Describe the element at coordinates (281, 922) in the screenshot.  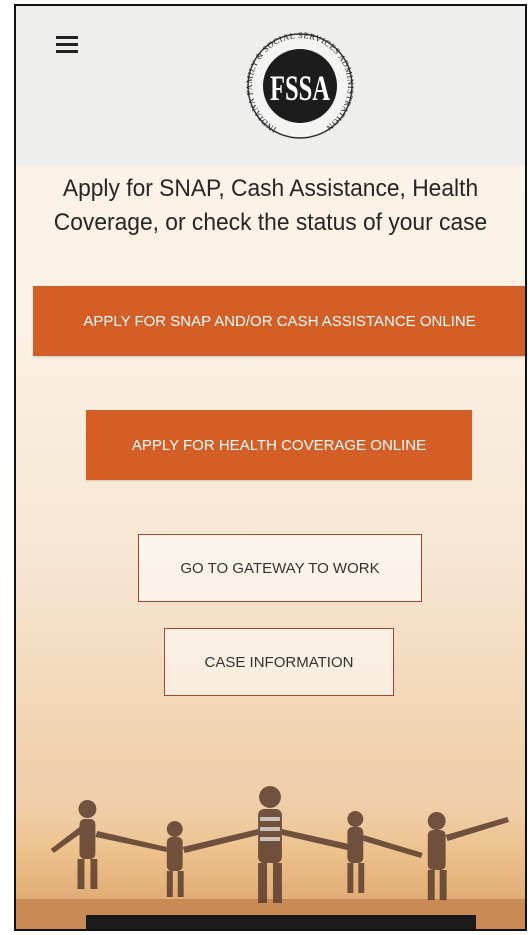
I see `bottom-navigation-bar` at that location.